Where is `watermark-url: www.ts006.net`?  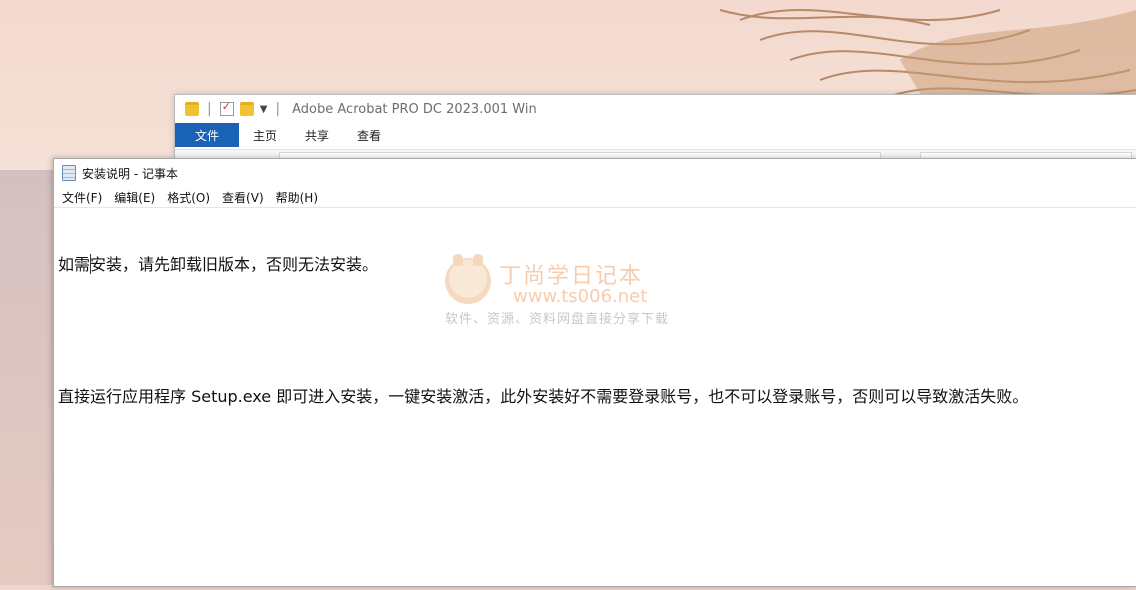 watermark-url: www.ts006.net is located at coordinates (580, 296).